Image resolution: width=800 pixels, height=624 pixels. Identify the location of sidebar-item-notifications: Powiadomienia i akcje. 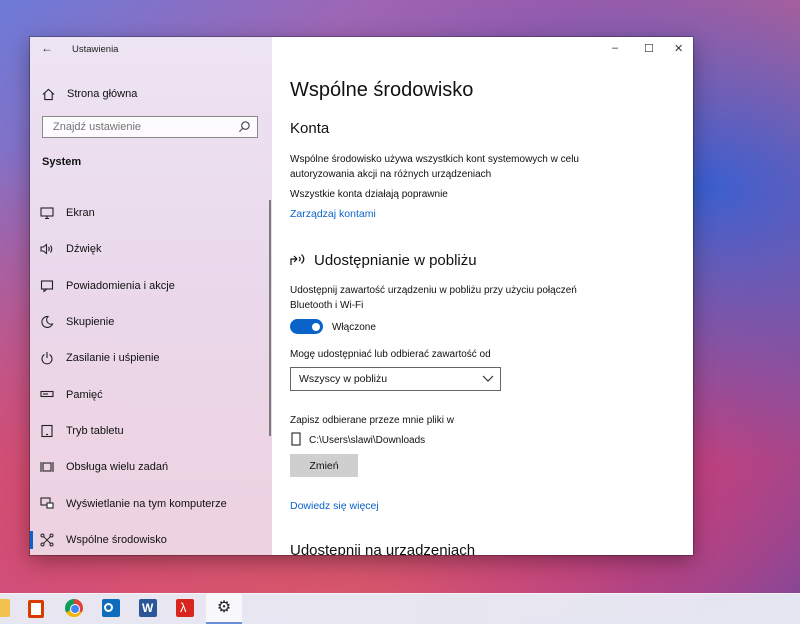
(151, 286).